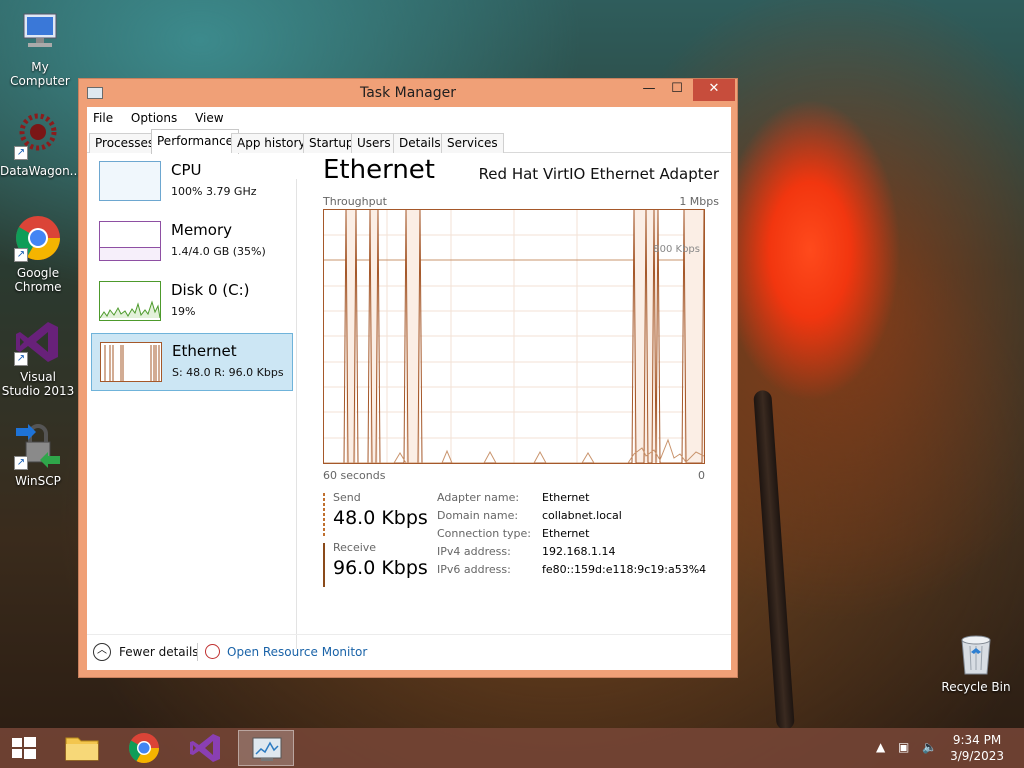 This screenshot has height=768, width=1024. I want to click on computer-icon, so click(40, 32).